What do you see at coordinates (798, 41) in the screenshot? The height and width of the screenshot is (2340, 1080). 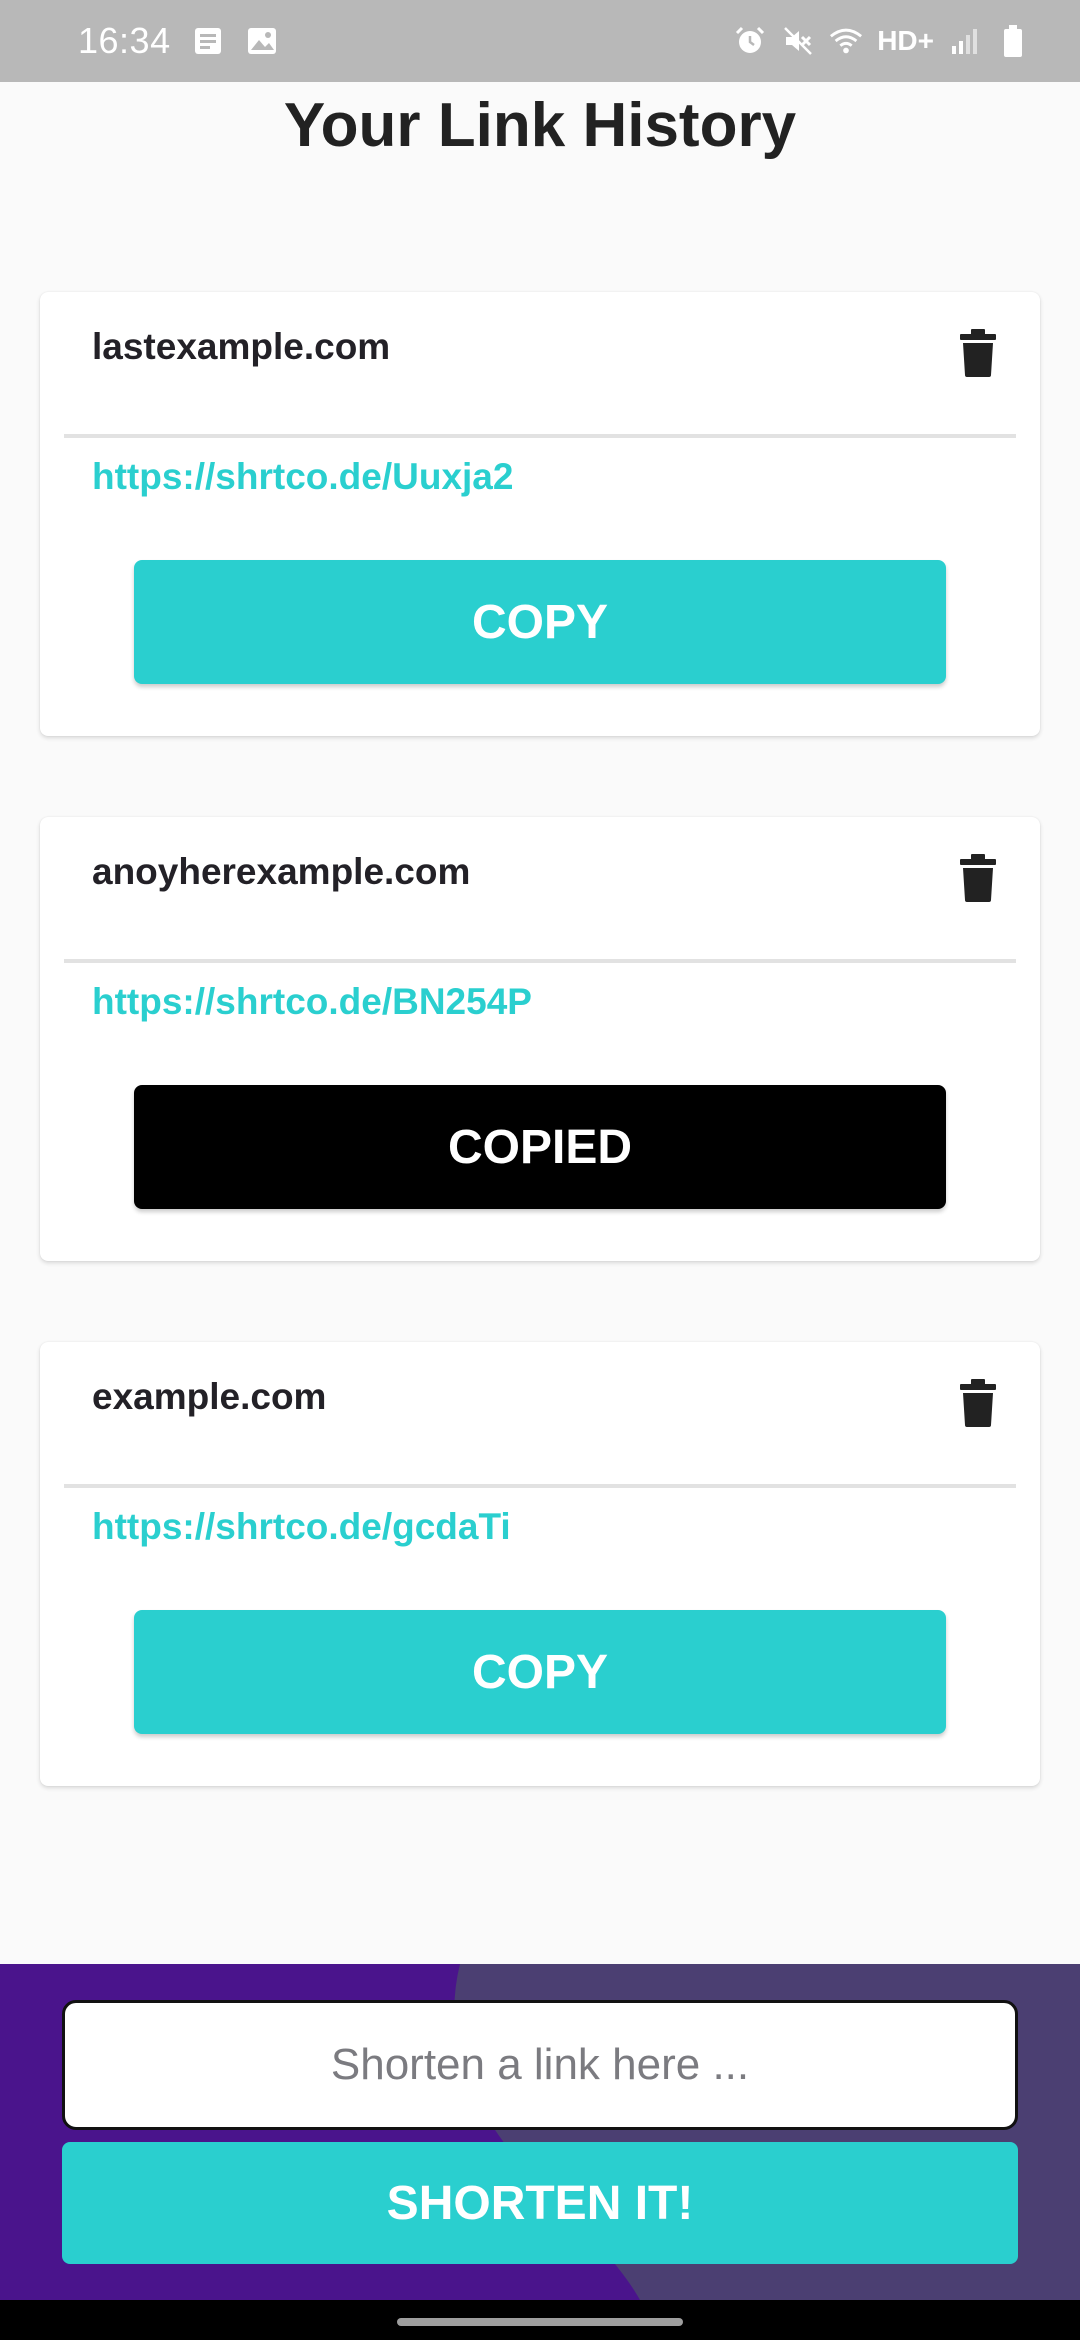 I see `mute-icon` at bounding box center [798, 41].